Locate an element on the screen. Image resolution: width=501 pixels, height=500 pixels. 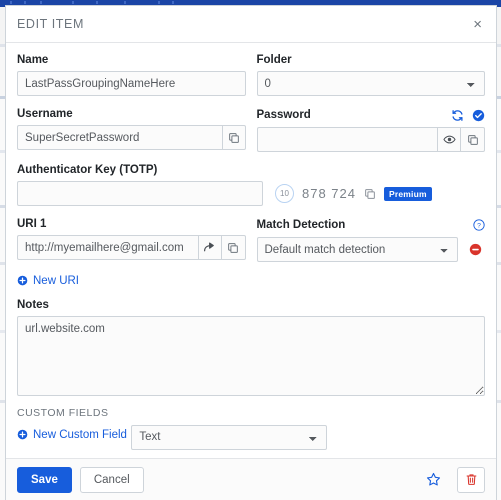
save-button: Save is located at coordinates (44, 479).